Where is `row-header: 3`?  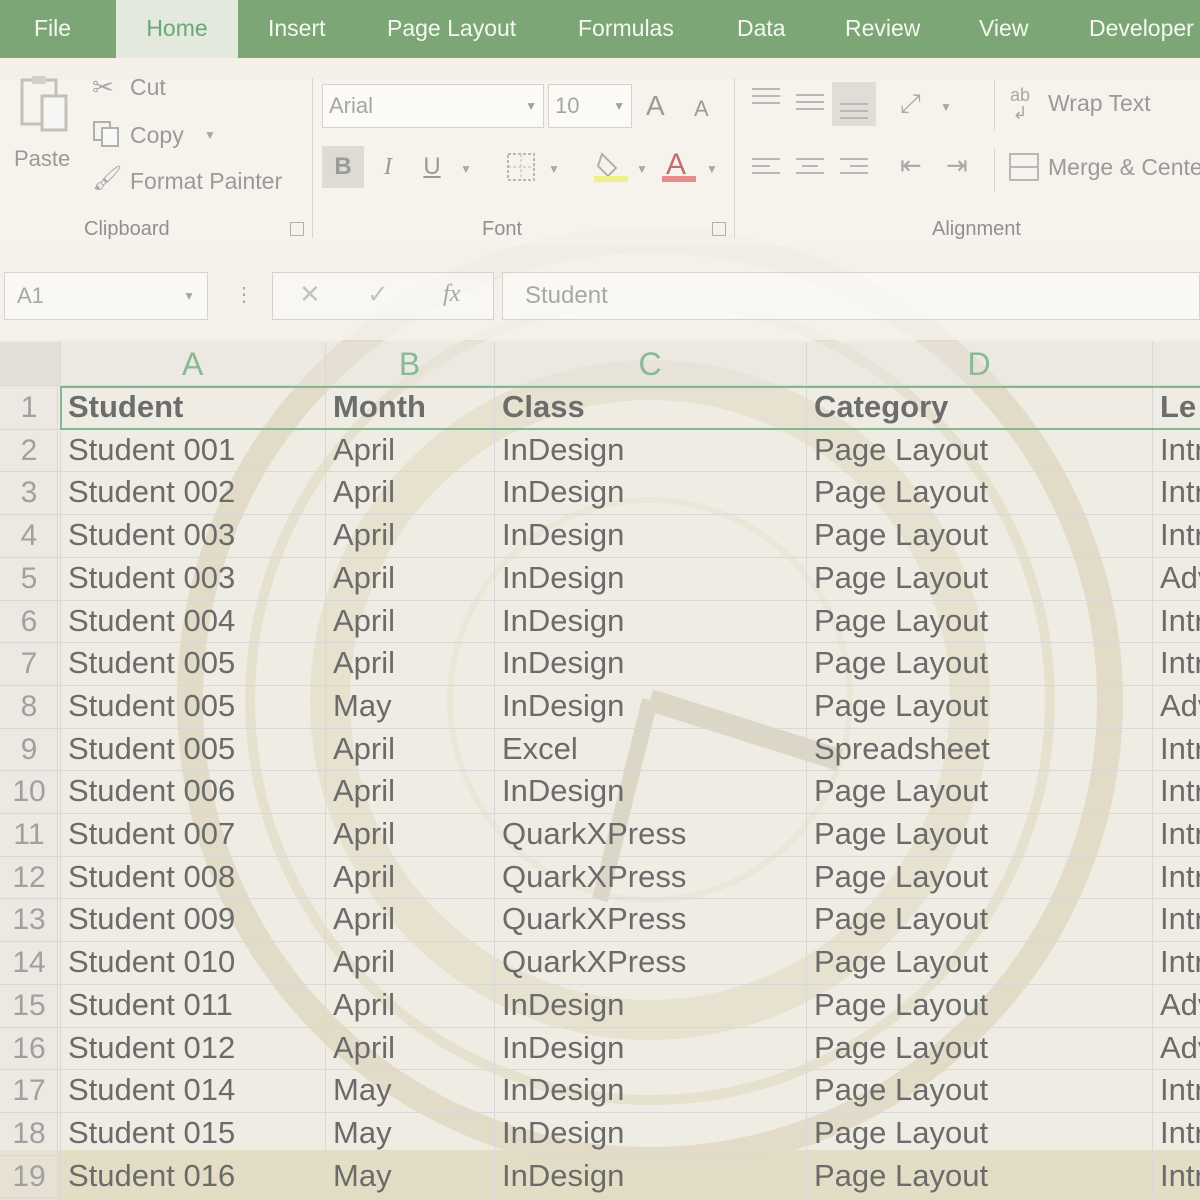
row-header: 3 is located at coordinates (29, 492).